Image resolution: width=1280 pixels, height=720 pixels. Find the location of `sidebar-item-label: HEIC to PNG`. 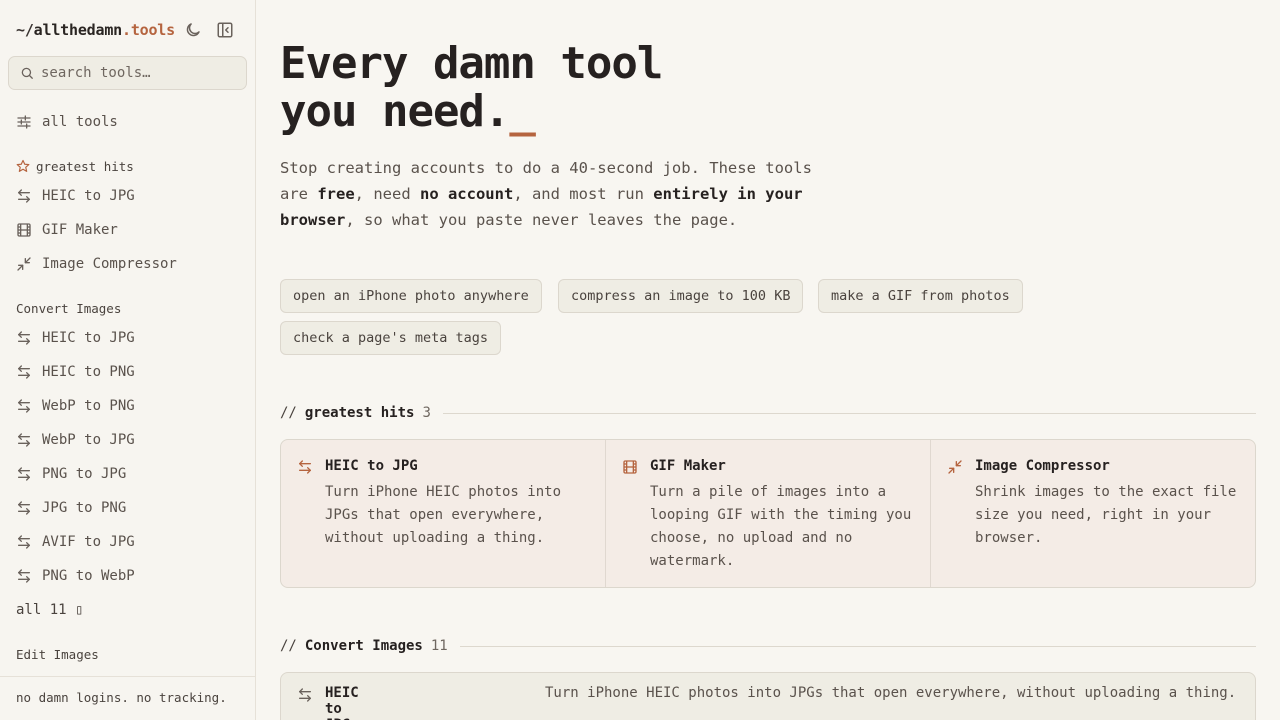

sidebar-item-label: HEIC to PNG is located at coordinates (88, 372).